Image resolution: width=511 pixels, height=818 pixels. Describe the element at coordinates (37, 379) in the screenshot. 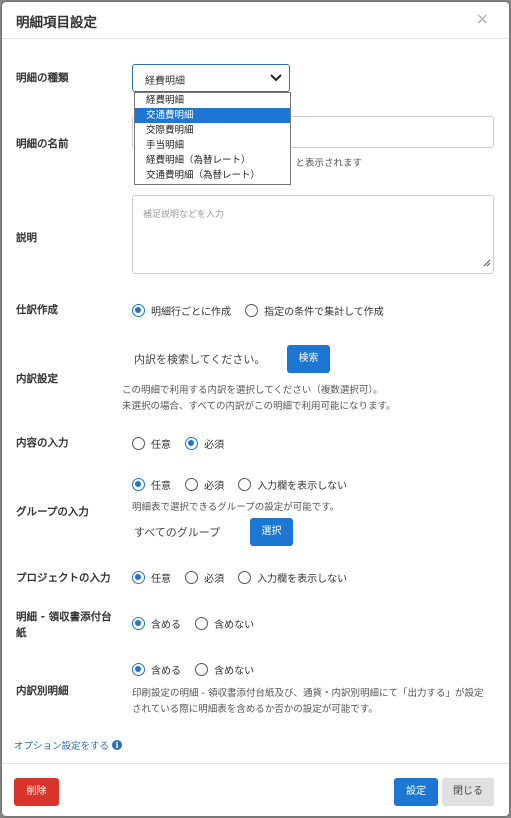

I see `breakdown-label: 内訳設定` at that location.